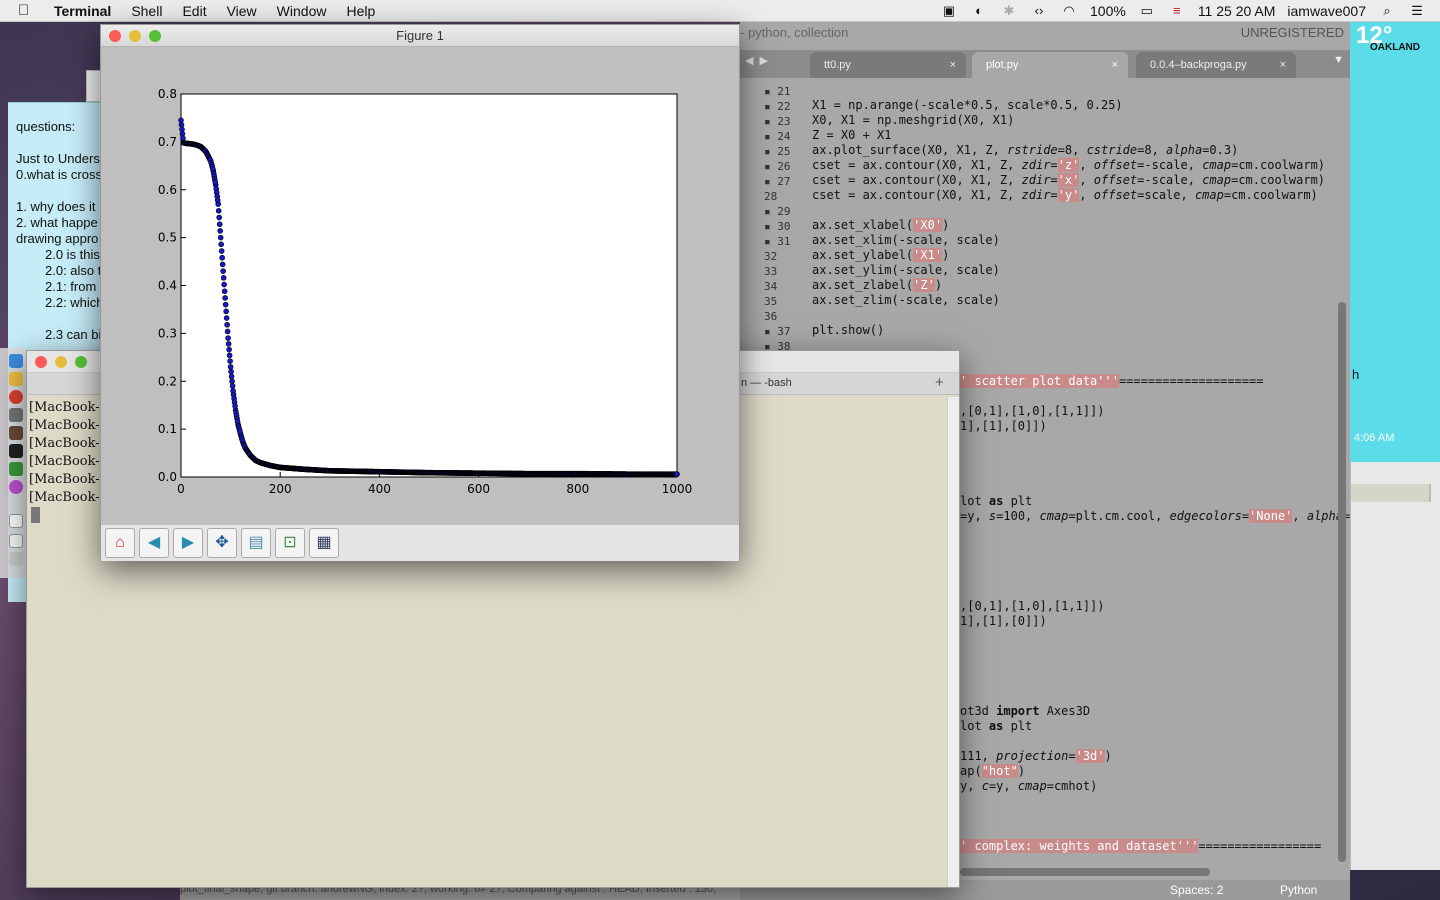 The height and width of the screenshot is (900, 1440). Describe the element at coordinates (939, 382) in the screenshot. I see `new-tab-icon: +` at that location.